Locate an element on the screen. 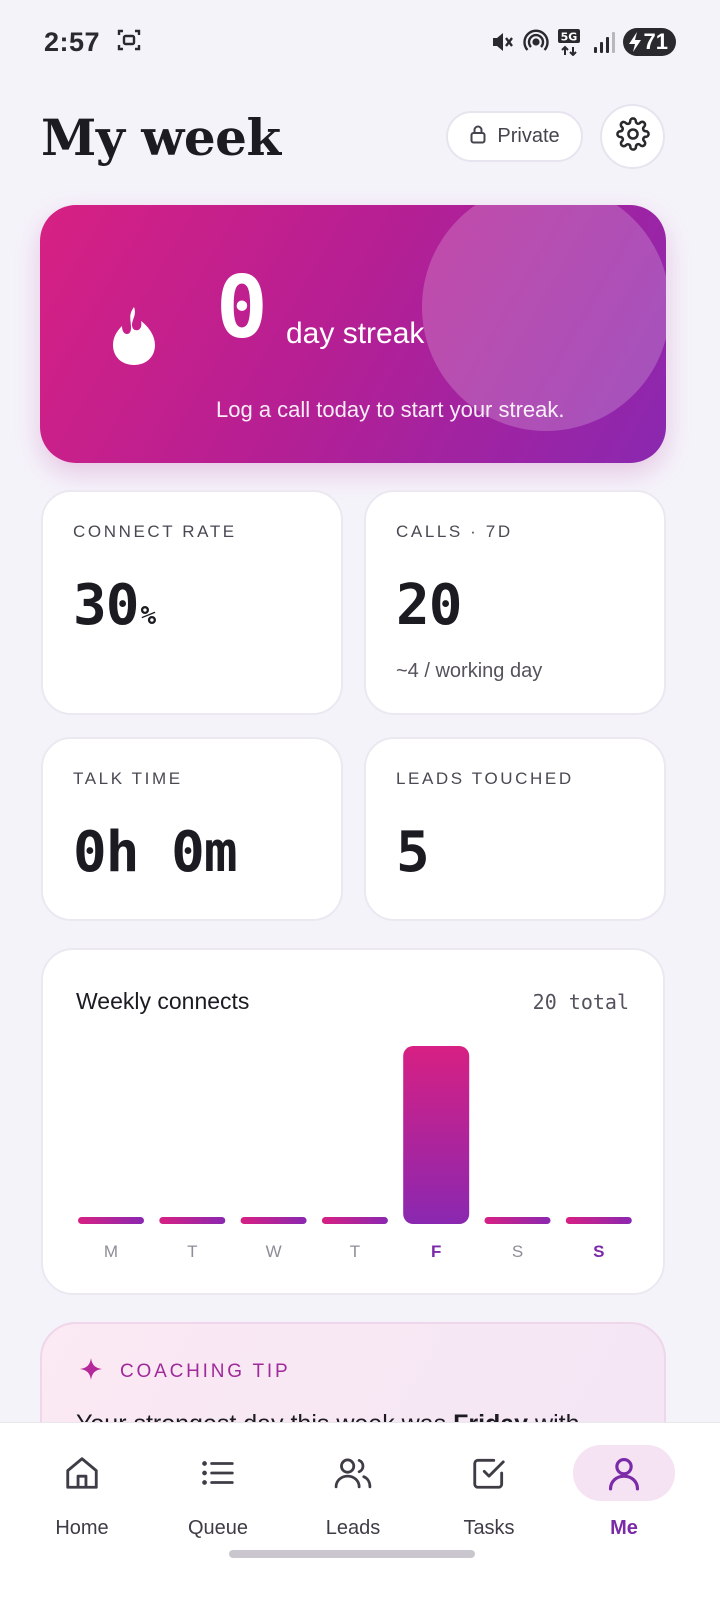  status-bar: 2:57 5G 71 is located at coordinates (360, 42).